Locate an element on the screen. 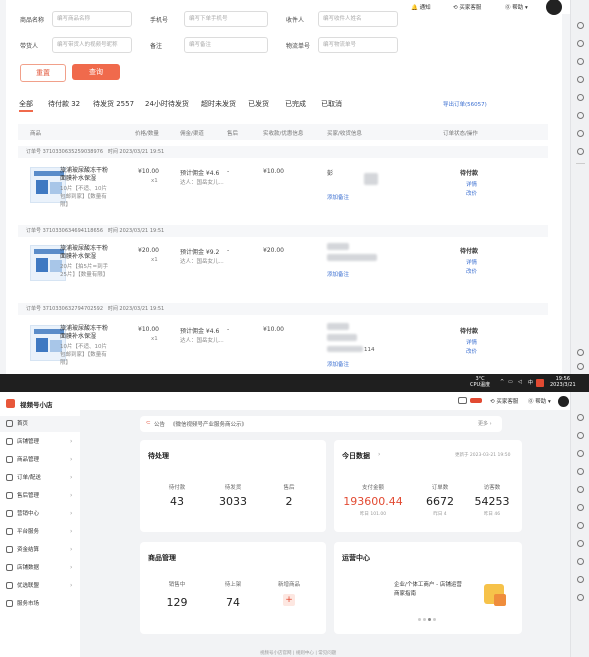 The height and width of the screenshot is (657, 589). ime-icon: 中 is located at coordinates (530, 382).